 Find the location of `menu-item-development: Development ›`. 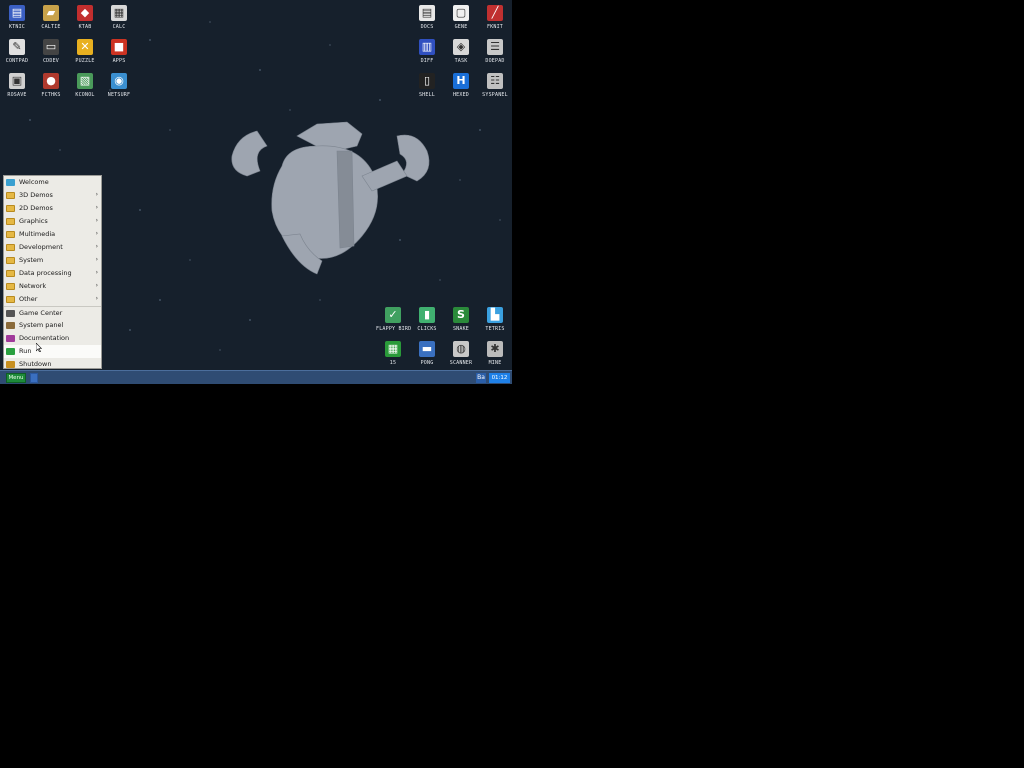

menu-item-development: Development › is located at coordinates (52, 247).